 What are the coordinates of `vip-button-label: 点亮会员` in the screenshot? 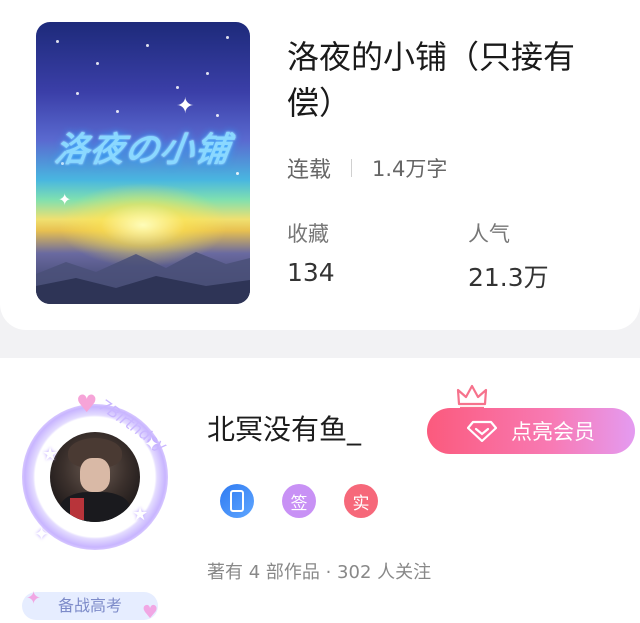 It's located at (553, 432).